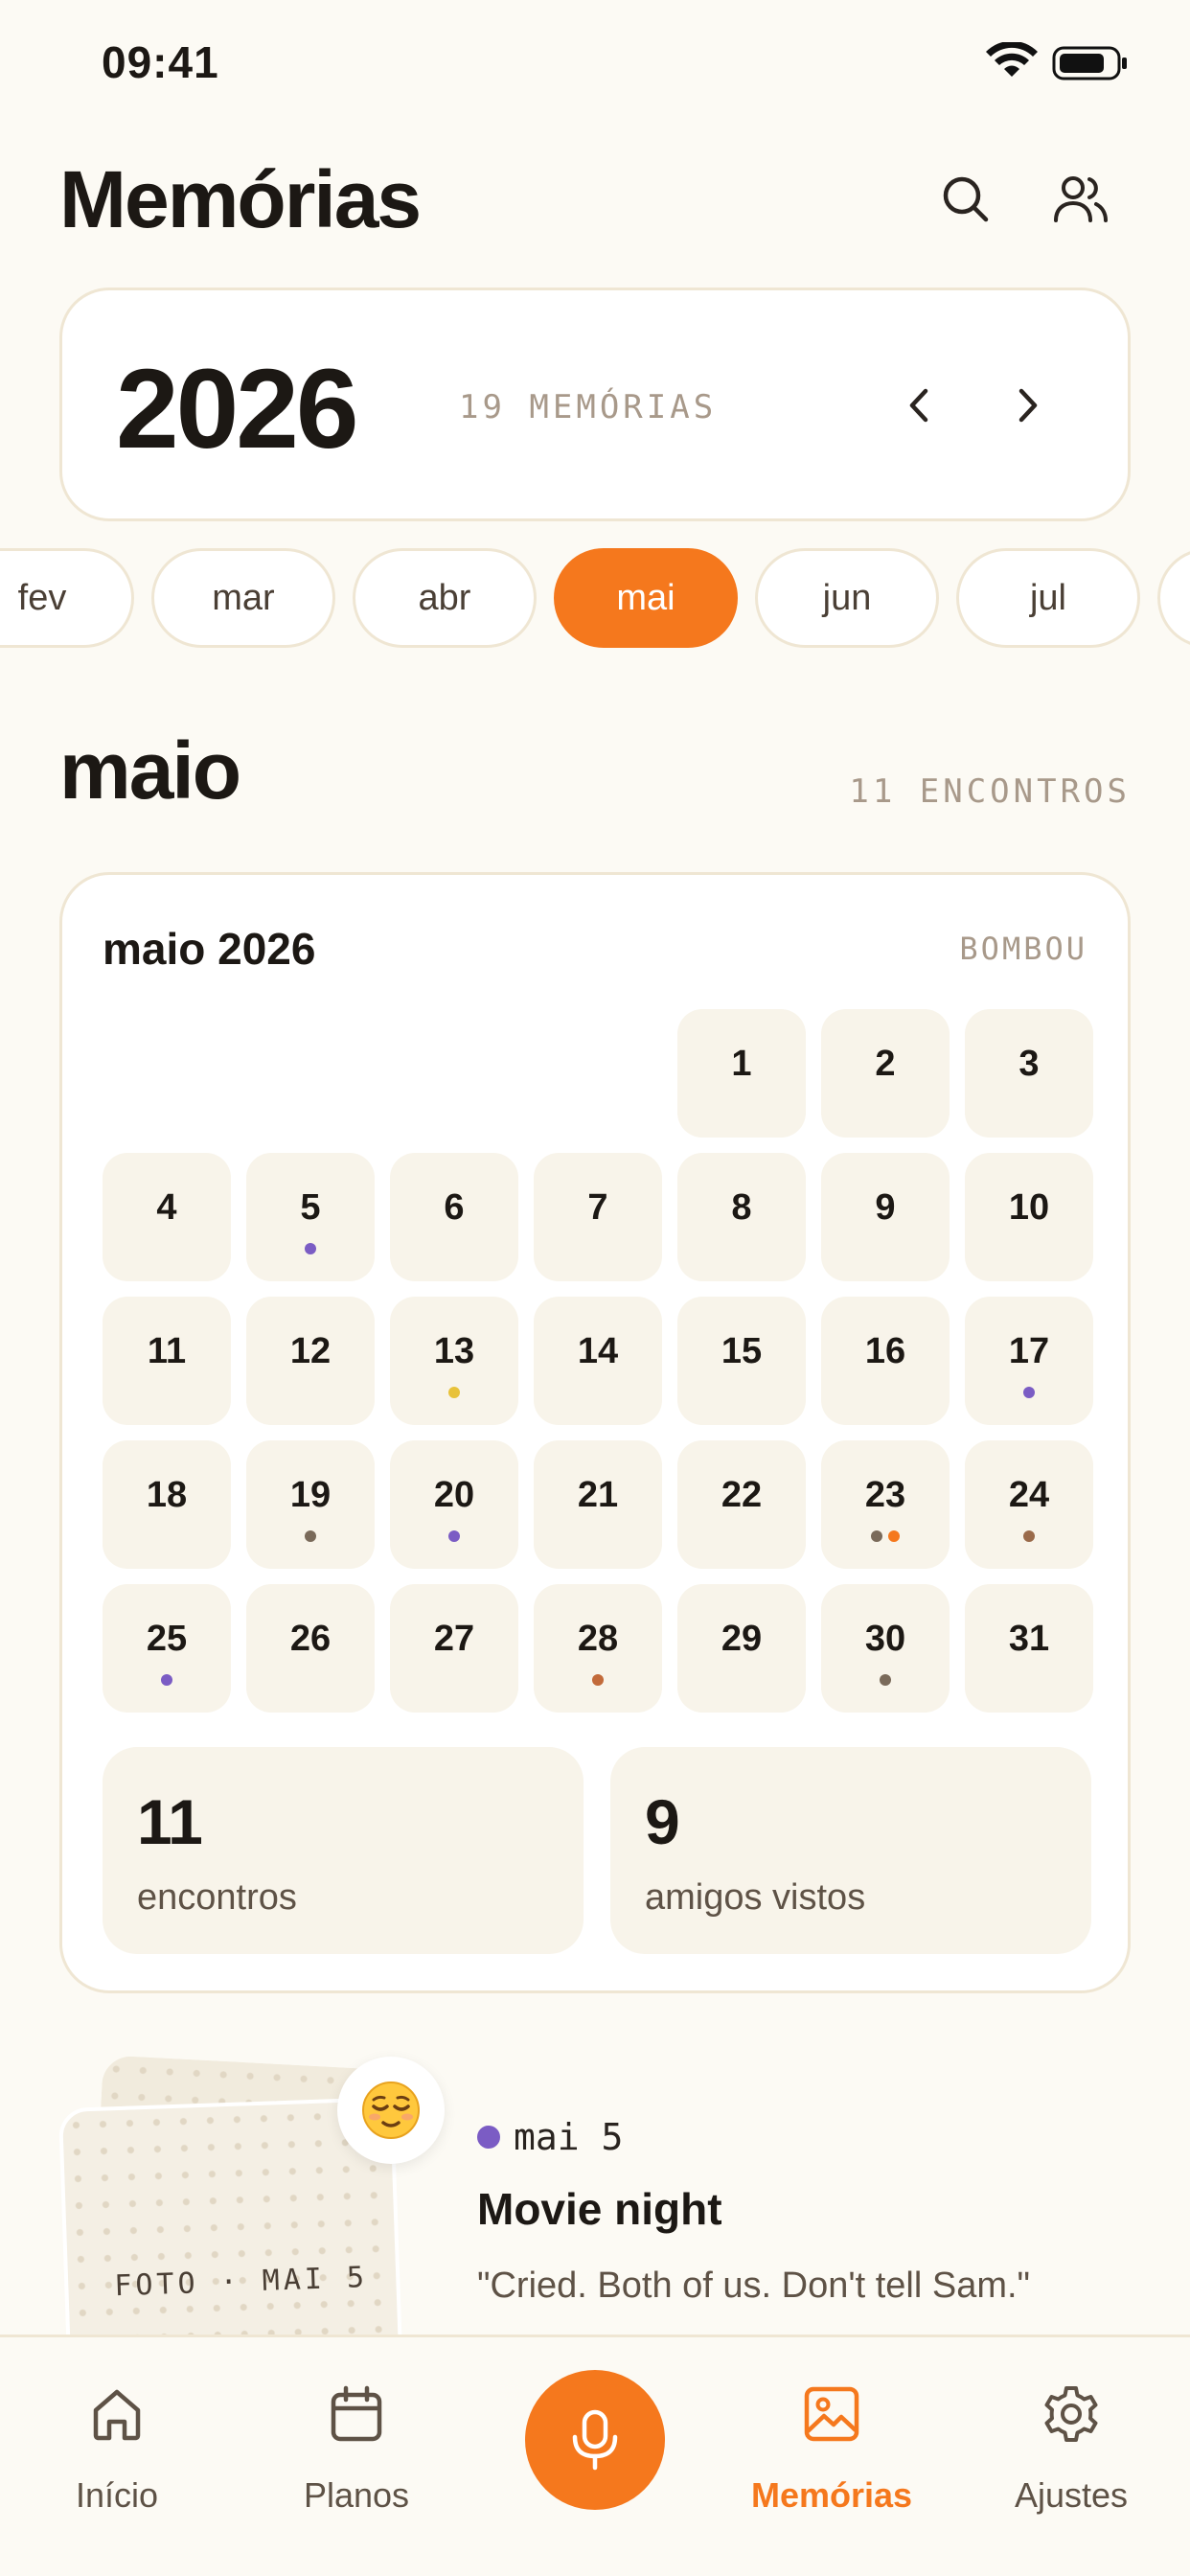  Describe the element at coordinates (990, 791) in the screenshot. I see `month-encounter-count: 11 ENCONTROS` at that location.